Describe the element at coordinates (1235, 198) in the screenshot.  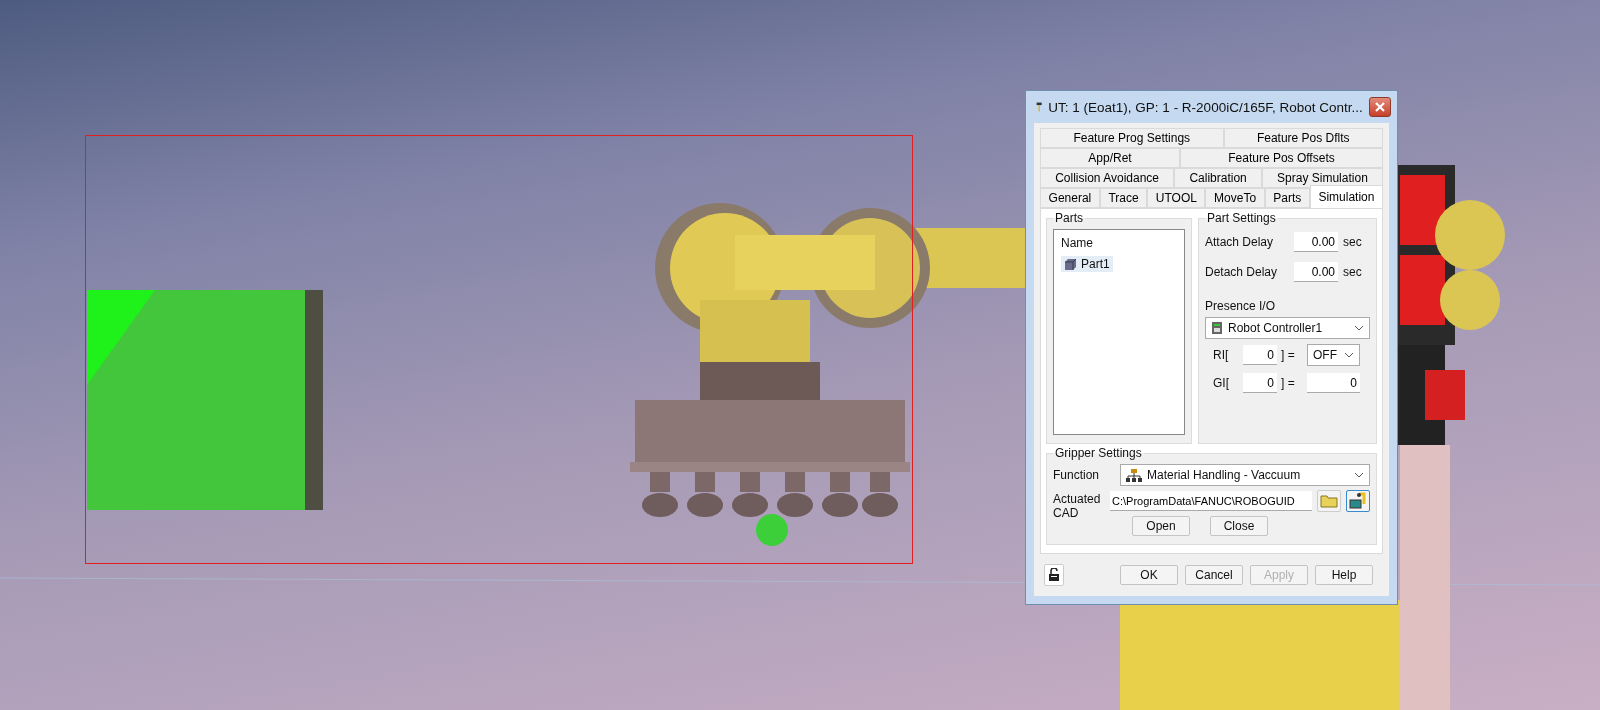
I see `tab: MoveTo` at that location.